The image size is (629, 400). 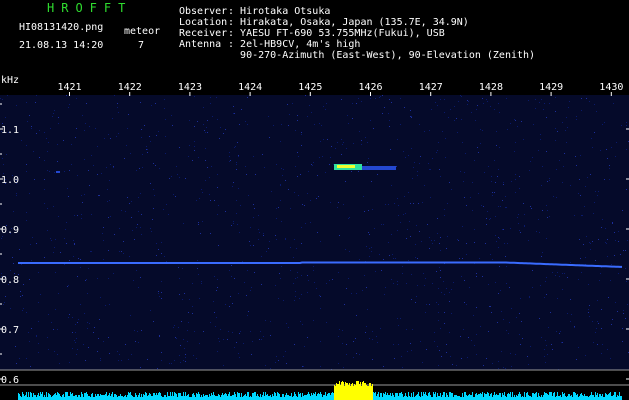 I want to click on x-tick-label: 1422, so click(x=130, y=87).